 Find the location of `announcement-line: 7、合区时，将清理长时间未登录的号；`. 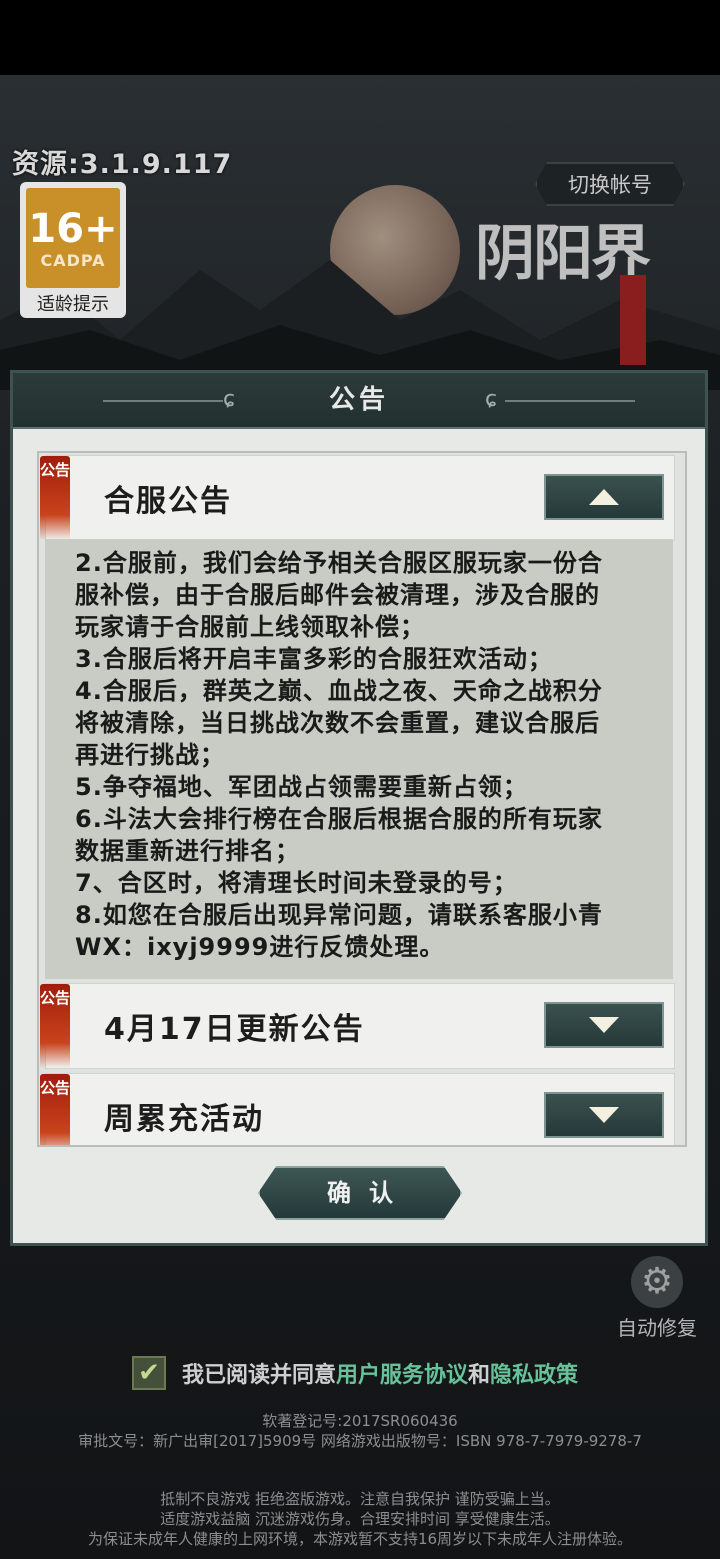

announcement-line: 7、合区时，将清理长时间未登录的号； is located at coordinates (296, 883).